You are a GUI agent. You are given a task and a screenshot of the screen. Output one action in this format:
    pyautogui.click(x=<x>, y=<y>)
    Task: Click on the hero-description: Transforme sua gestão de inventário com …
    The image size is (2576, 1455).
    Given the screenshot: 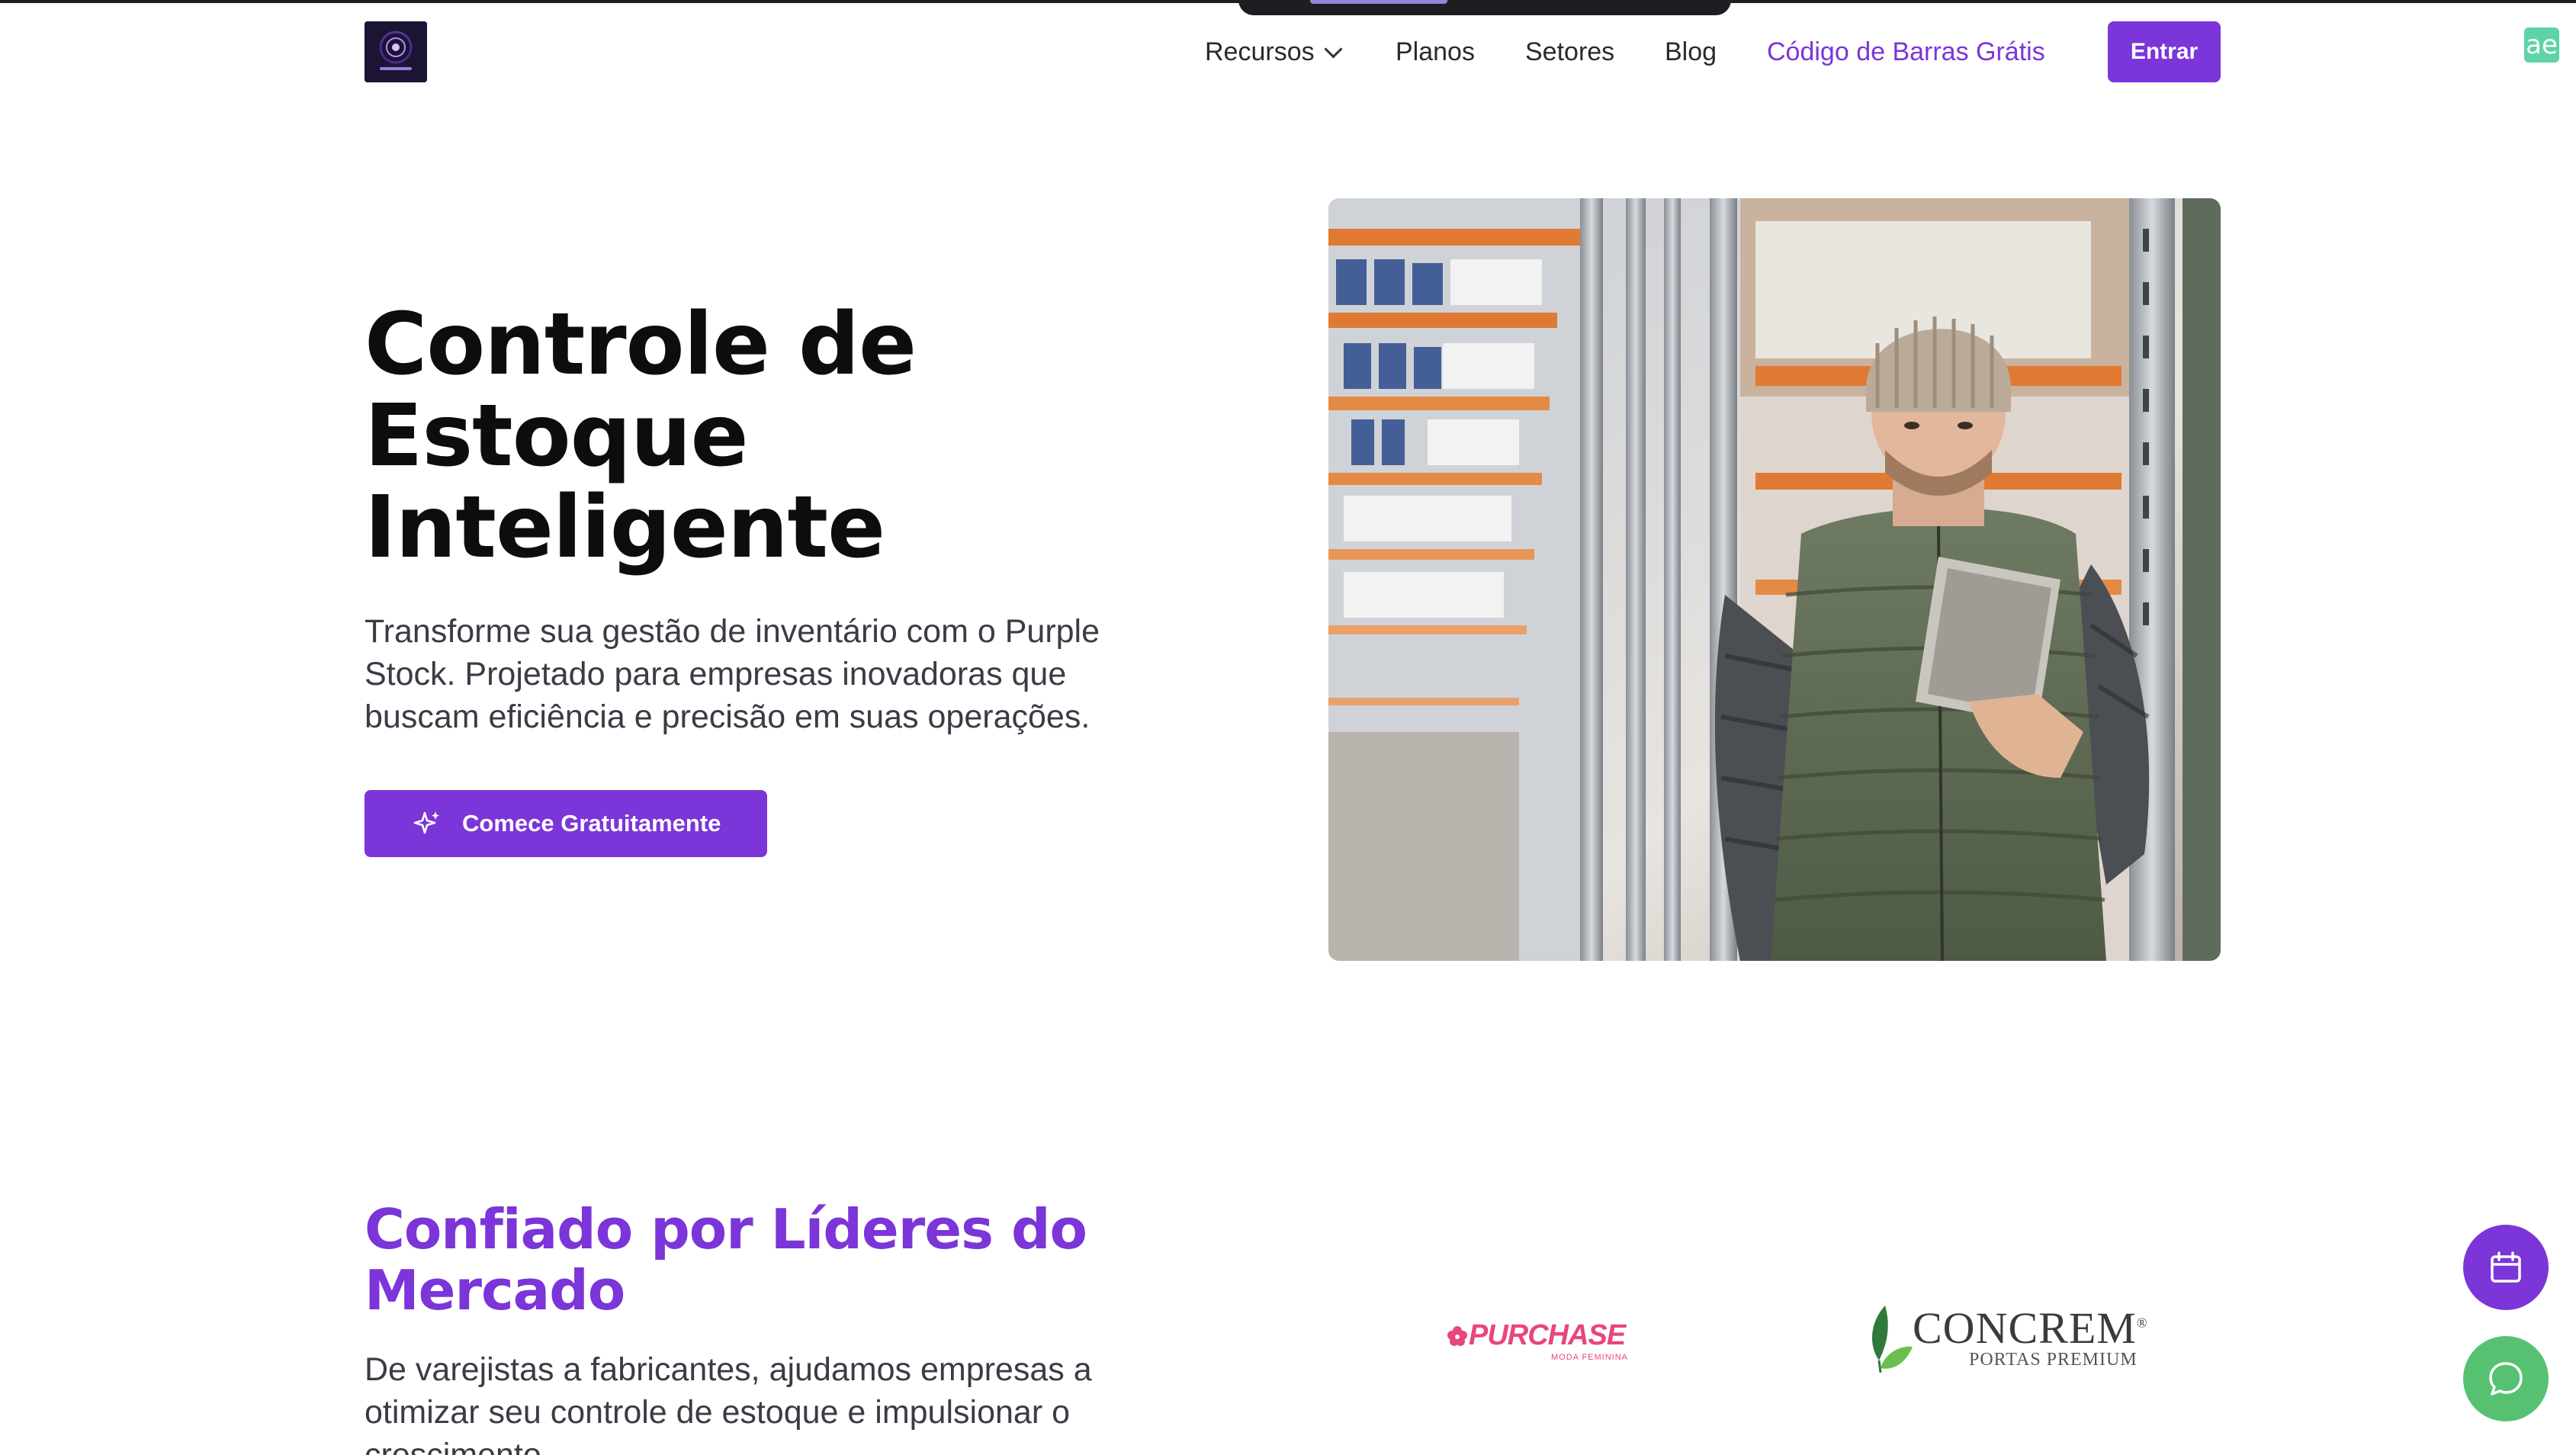 What is the action you would take?
    pyautogui.click(x=732, y=674)
    